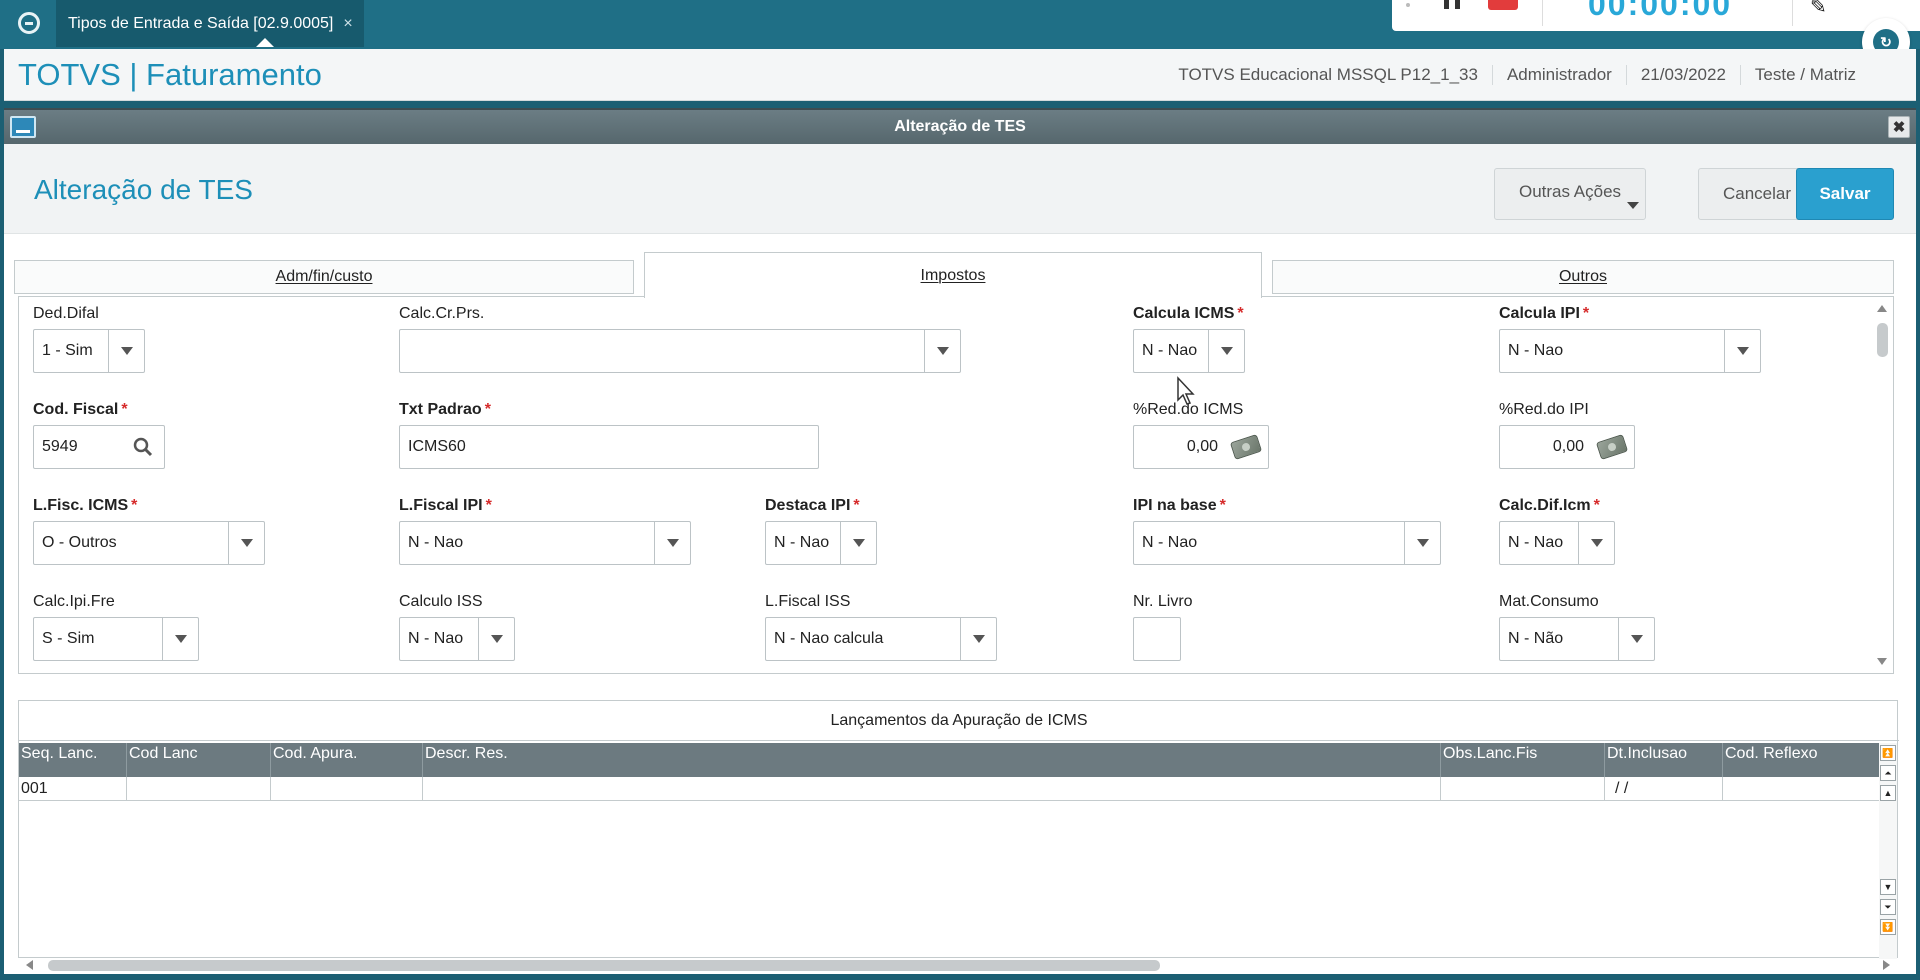 The width and height of the screenshot is (1920, 980). What do you see at coordinates (1882, 485) in the screenshot?
I see `form-scrollbar` at bounding box center [1882, 485].